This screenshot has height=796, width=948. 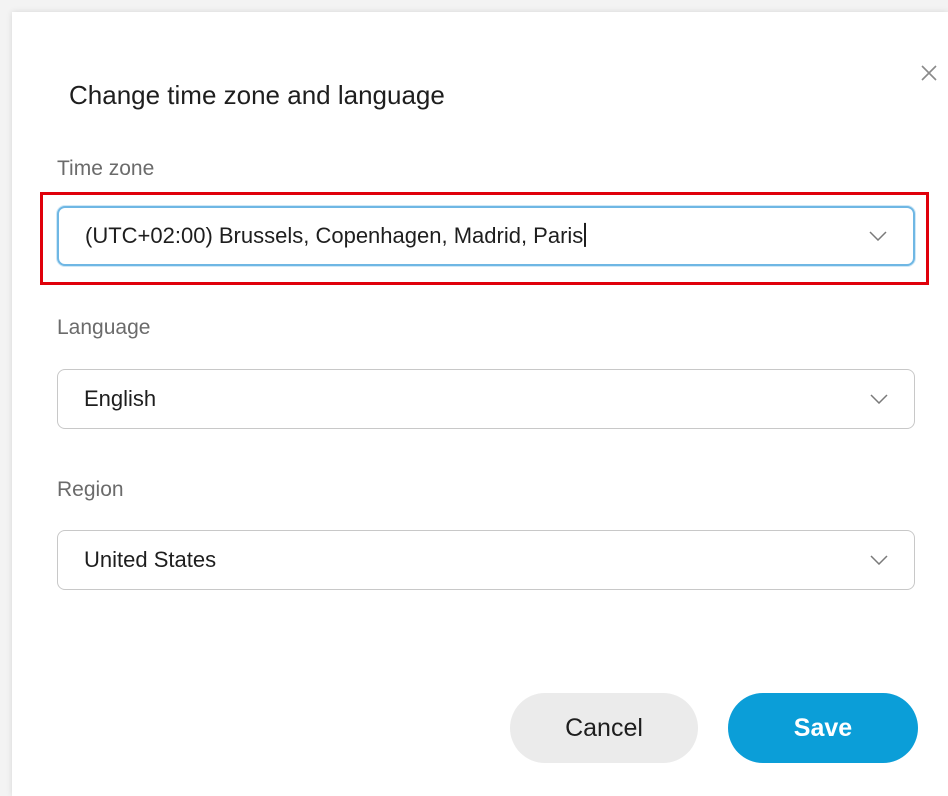 I want to click on language-value: English, so click(x=120, y=398).